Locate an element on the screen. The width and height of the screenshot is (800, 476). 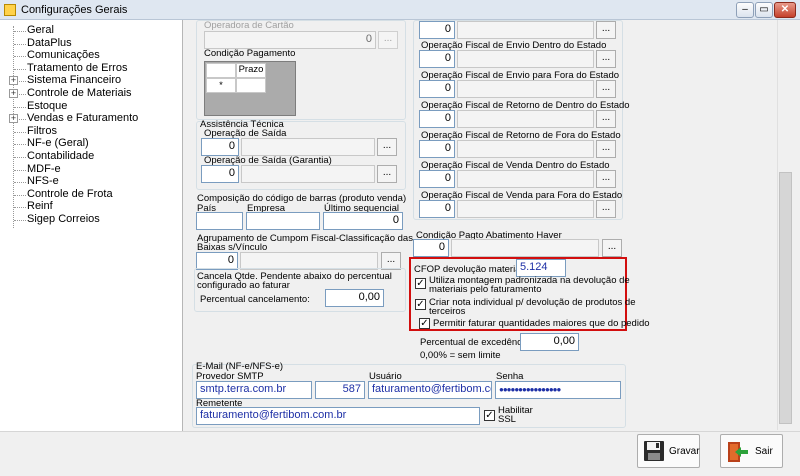
op-saida-garantia-code-field: 0 is located at coordinates (220, 174).